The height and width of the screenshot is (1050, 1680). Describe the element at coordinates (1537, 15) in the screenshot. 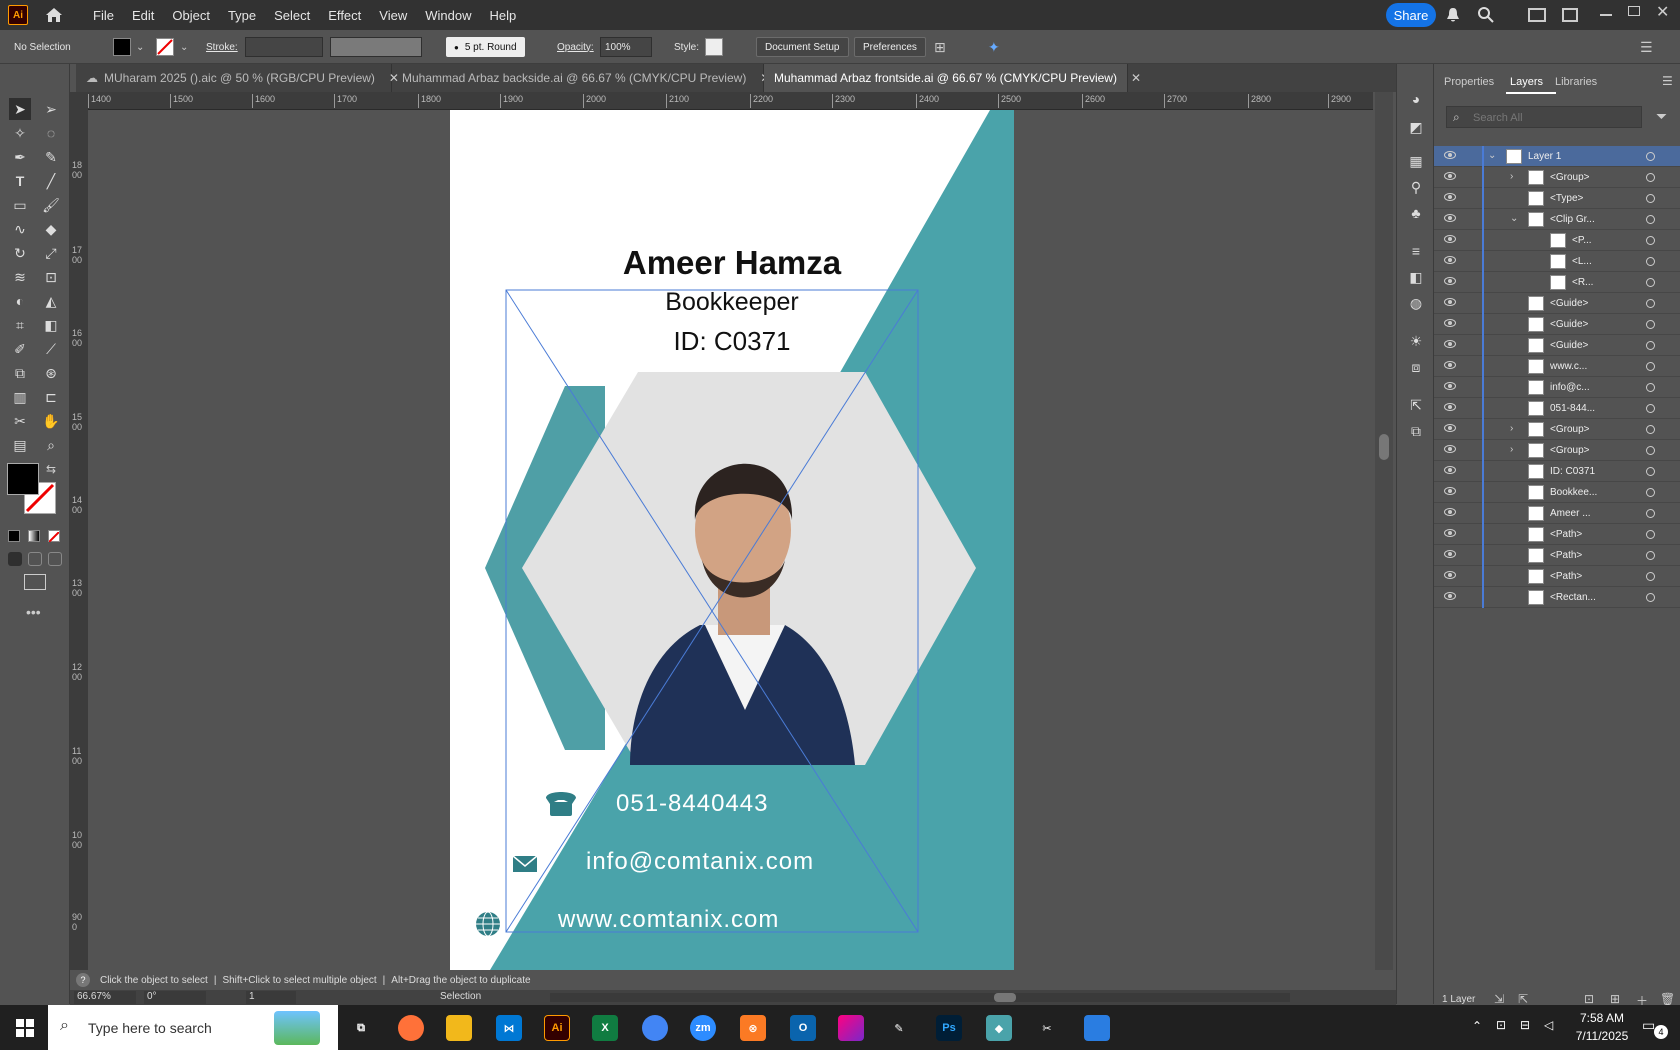

I see `arrange-documents-icon` at that location.